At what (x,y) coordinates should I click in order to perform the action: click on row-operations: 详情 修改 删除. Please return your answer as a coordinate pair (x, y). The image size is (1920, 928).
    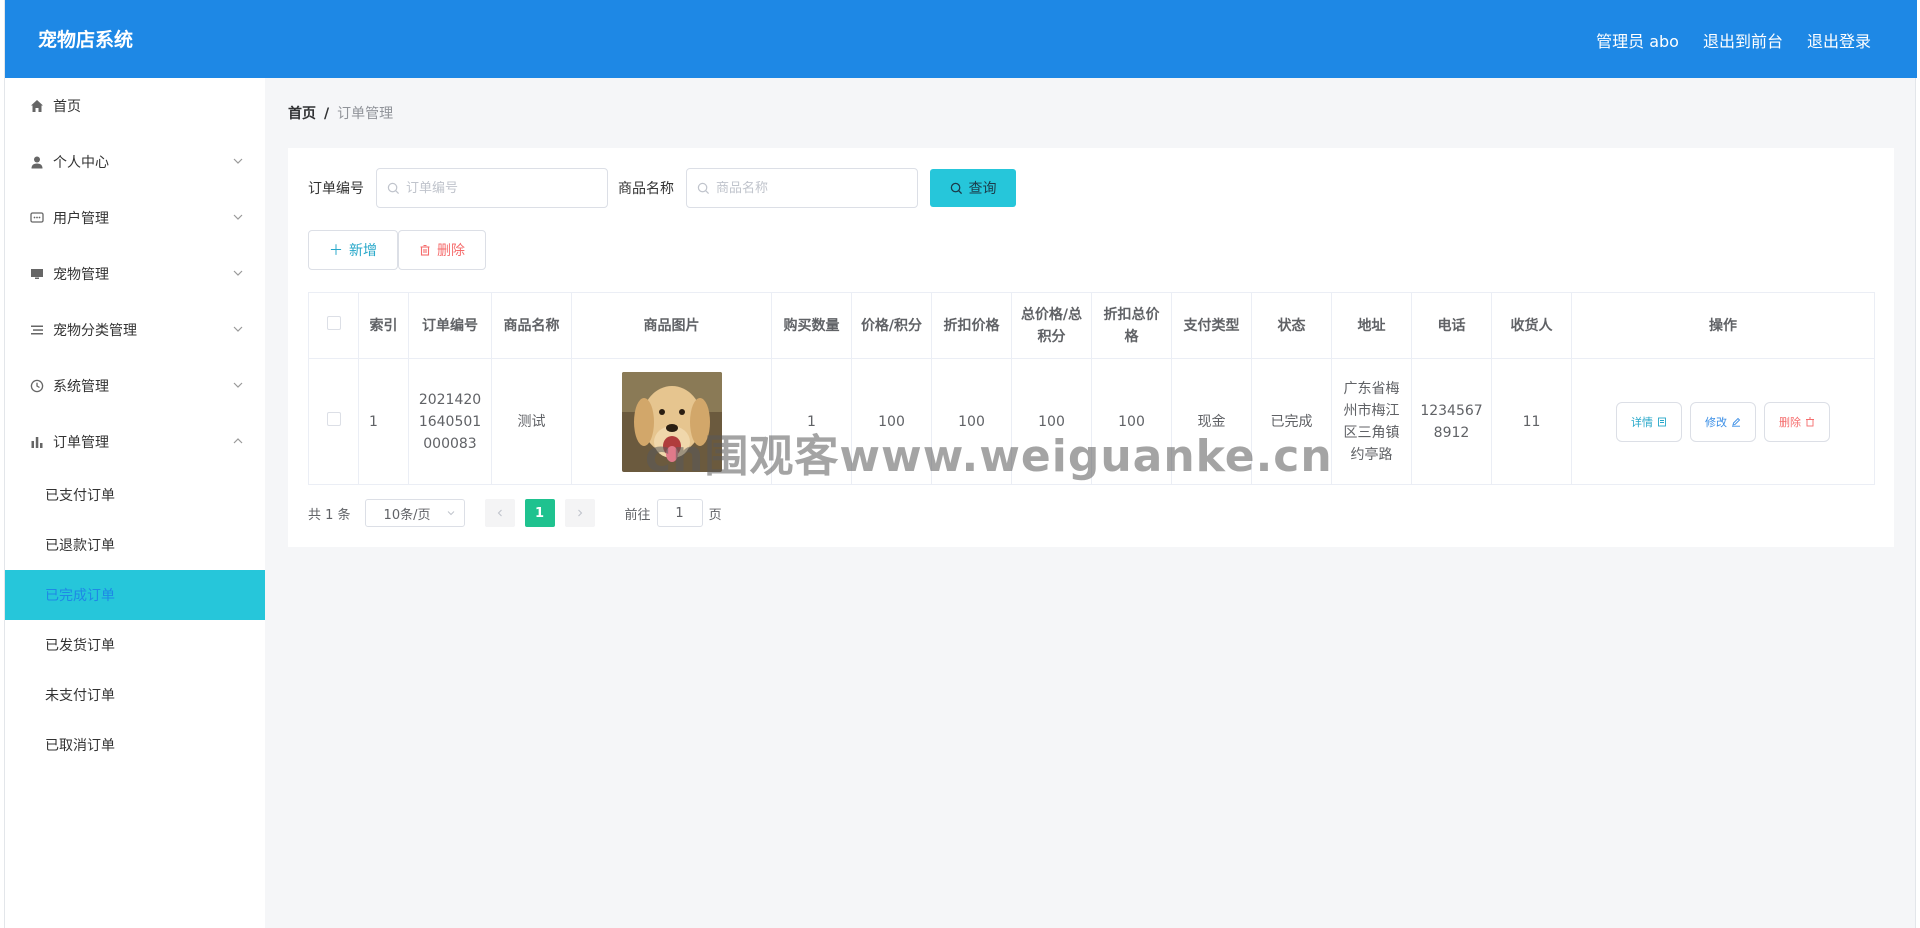
    Looking at the image, I should click on (1723, 421).